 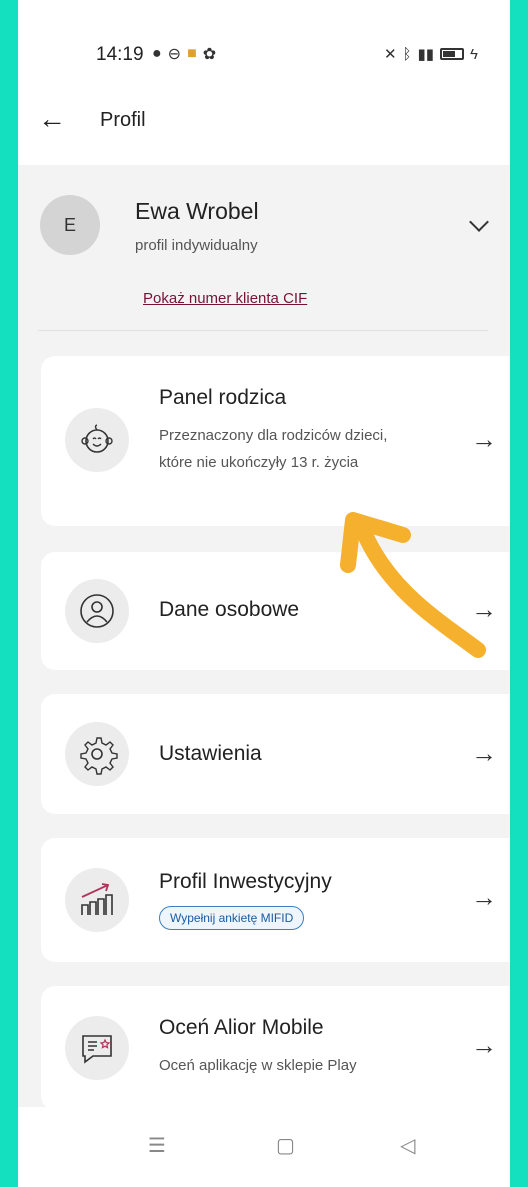 What do you see at coordinates (245, 881) in the screenshot?
I see `menu-item-title: Profil Inwestycyjny` at bounding box center [245, 881].